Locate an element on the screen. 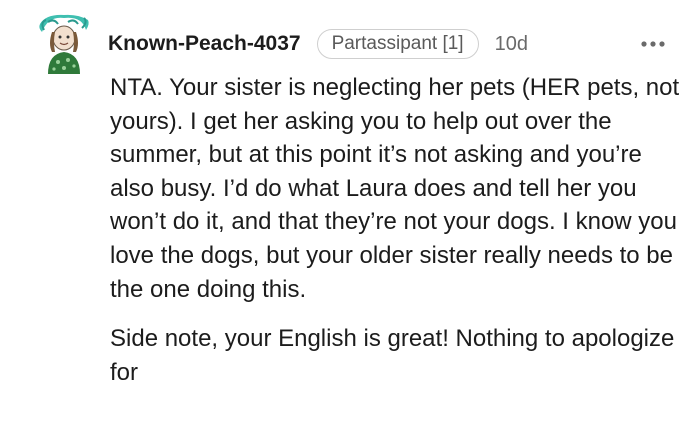 The height and width of the screenshot is (432, 700). comment-header: Known-Peach-4037 Partassipant [1] 10d is located at coordinates (318, 44).